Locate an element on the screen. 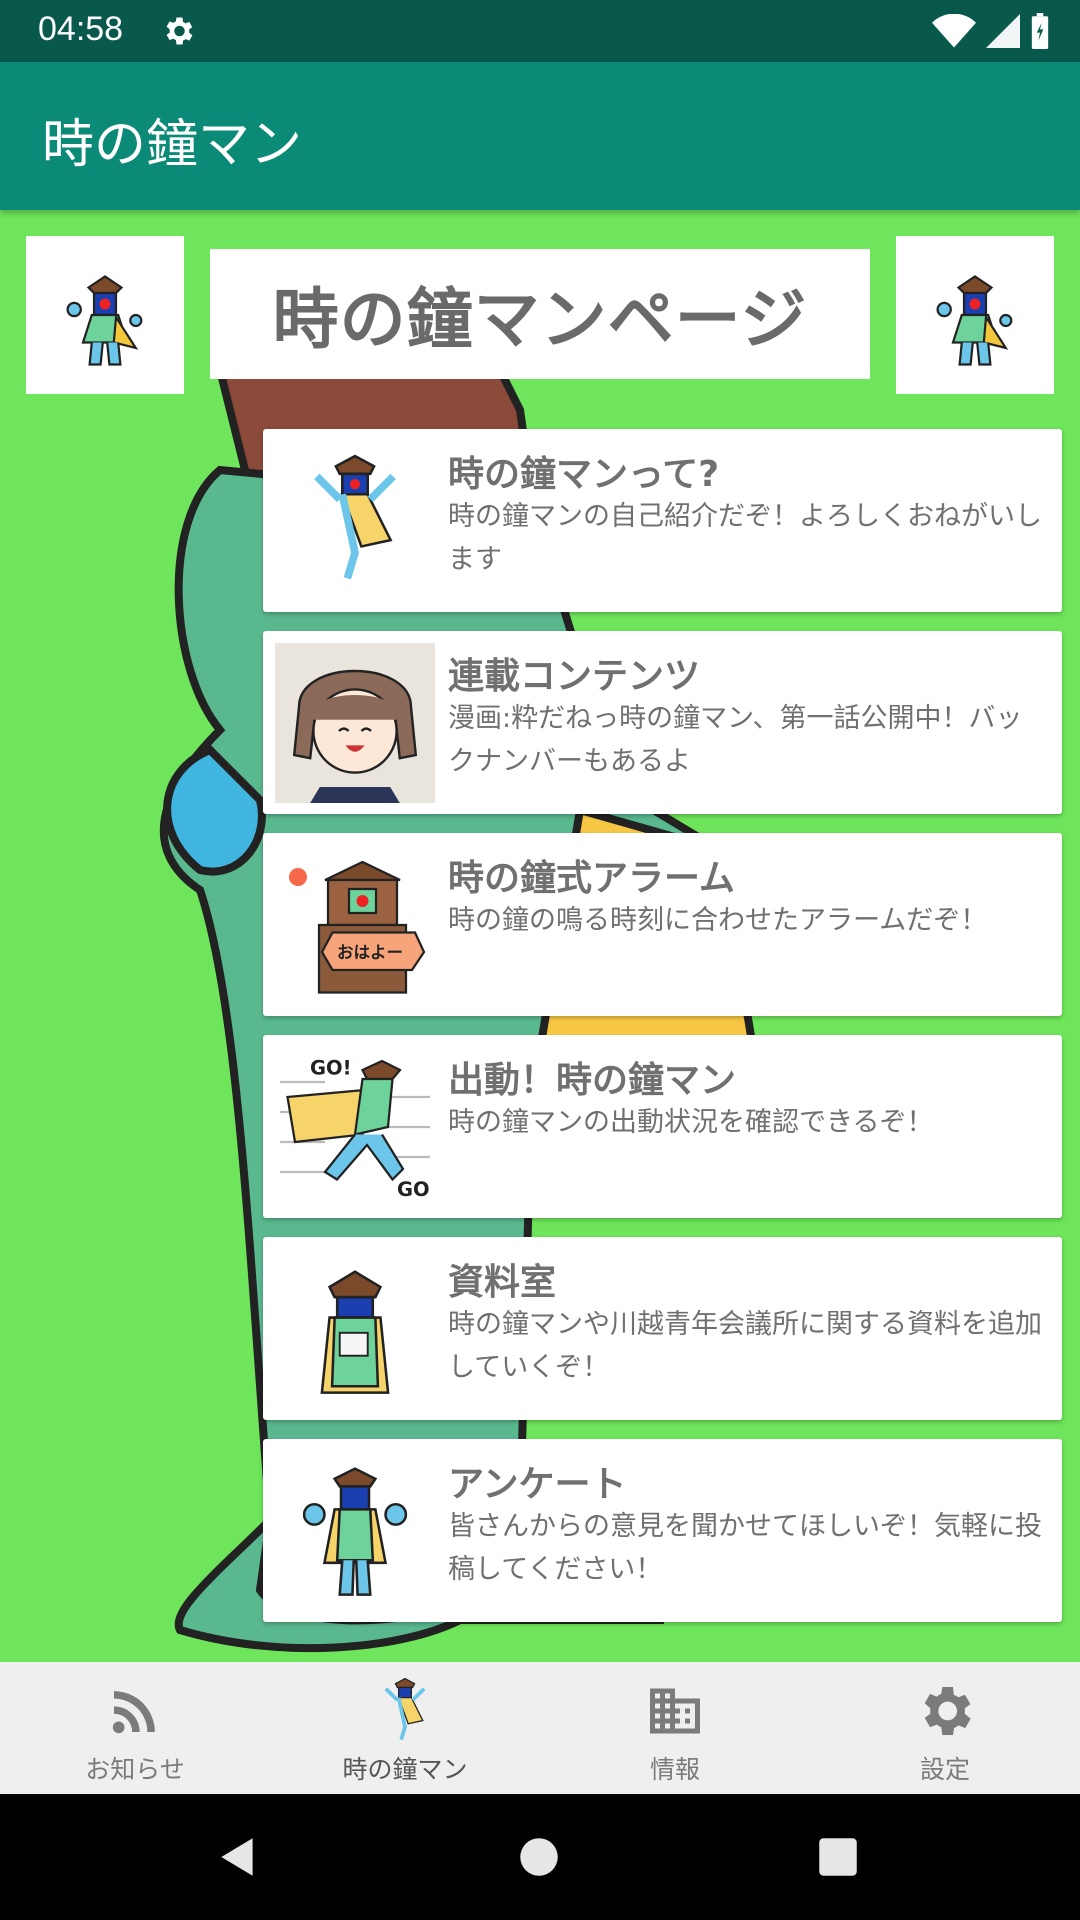 The height and width of the screenshot is (1920, 1080). nav-item-info: 情報 is located at coordinates (675, 1728).